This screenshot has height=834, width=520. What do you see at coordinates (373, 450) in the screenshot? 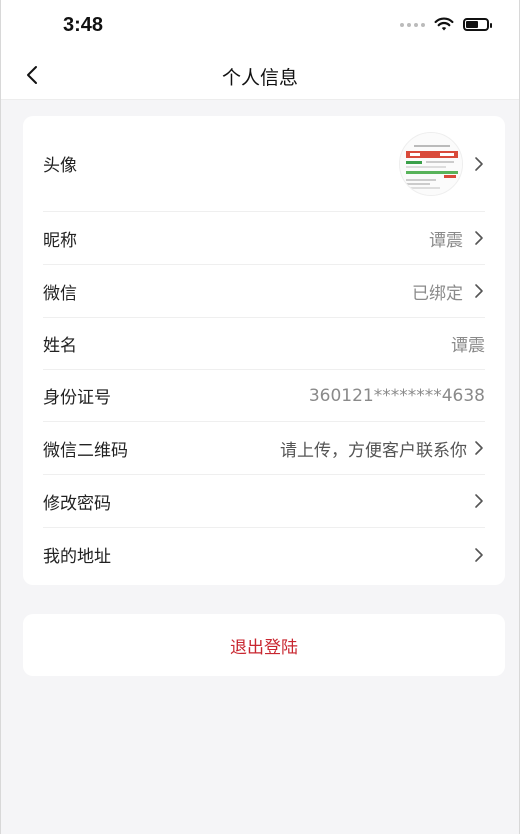
I see `wechat-qr-value: 请上传，方便客户联系你` at bounding box center [373, 450].